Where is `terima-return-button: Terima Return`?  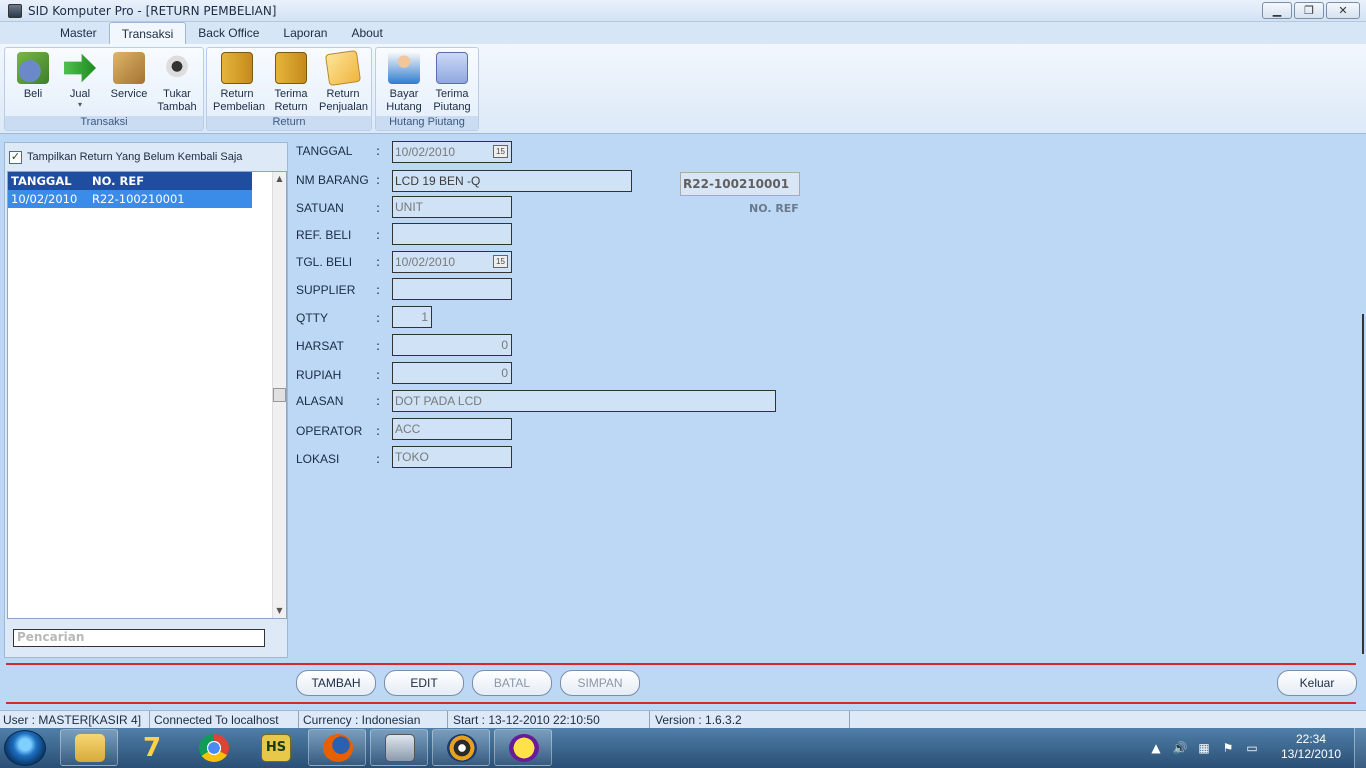 terima-return-button: Terima Return is located at coordinates (291, 83).